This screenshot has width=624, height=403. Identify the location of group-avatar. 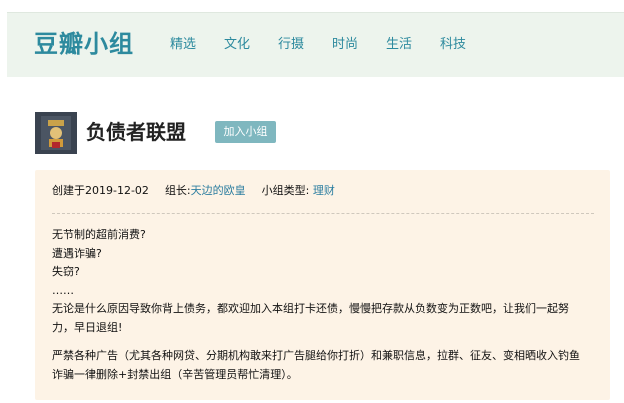
(56, 133).